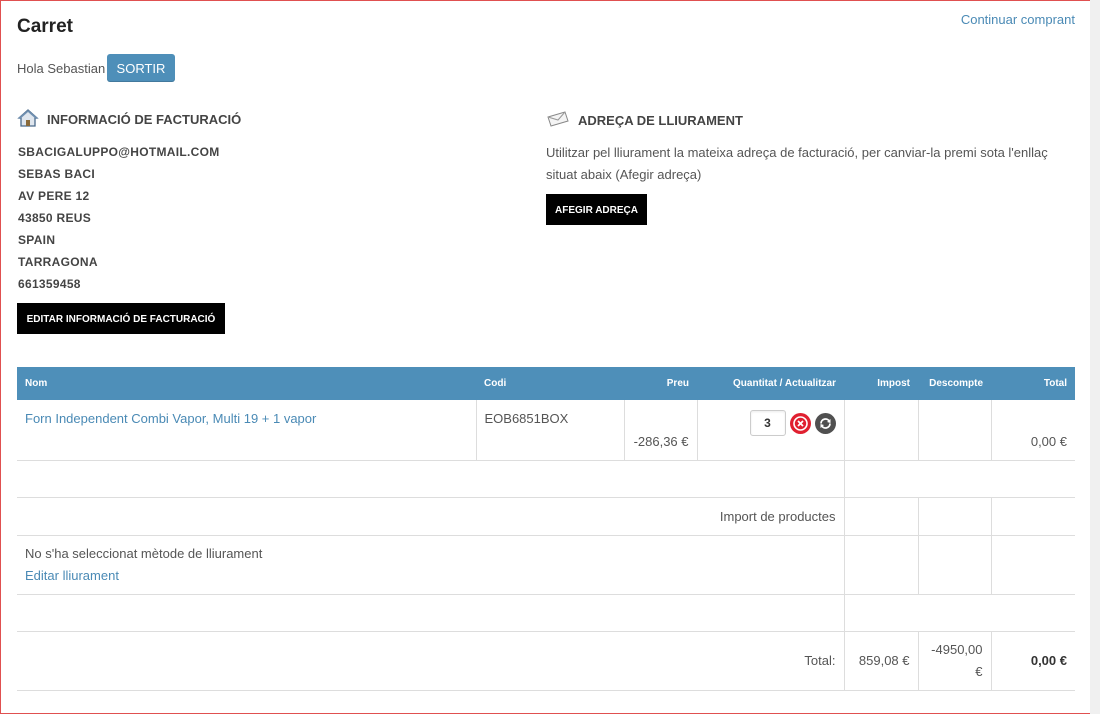 The image size is (1100, 714). I want to click on refresh-icon, so click(825, 423).